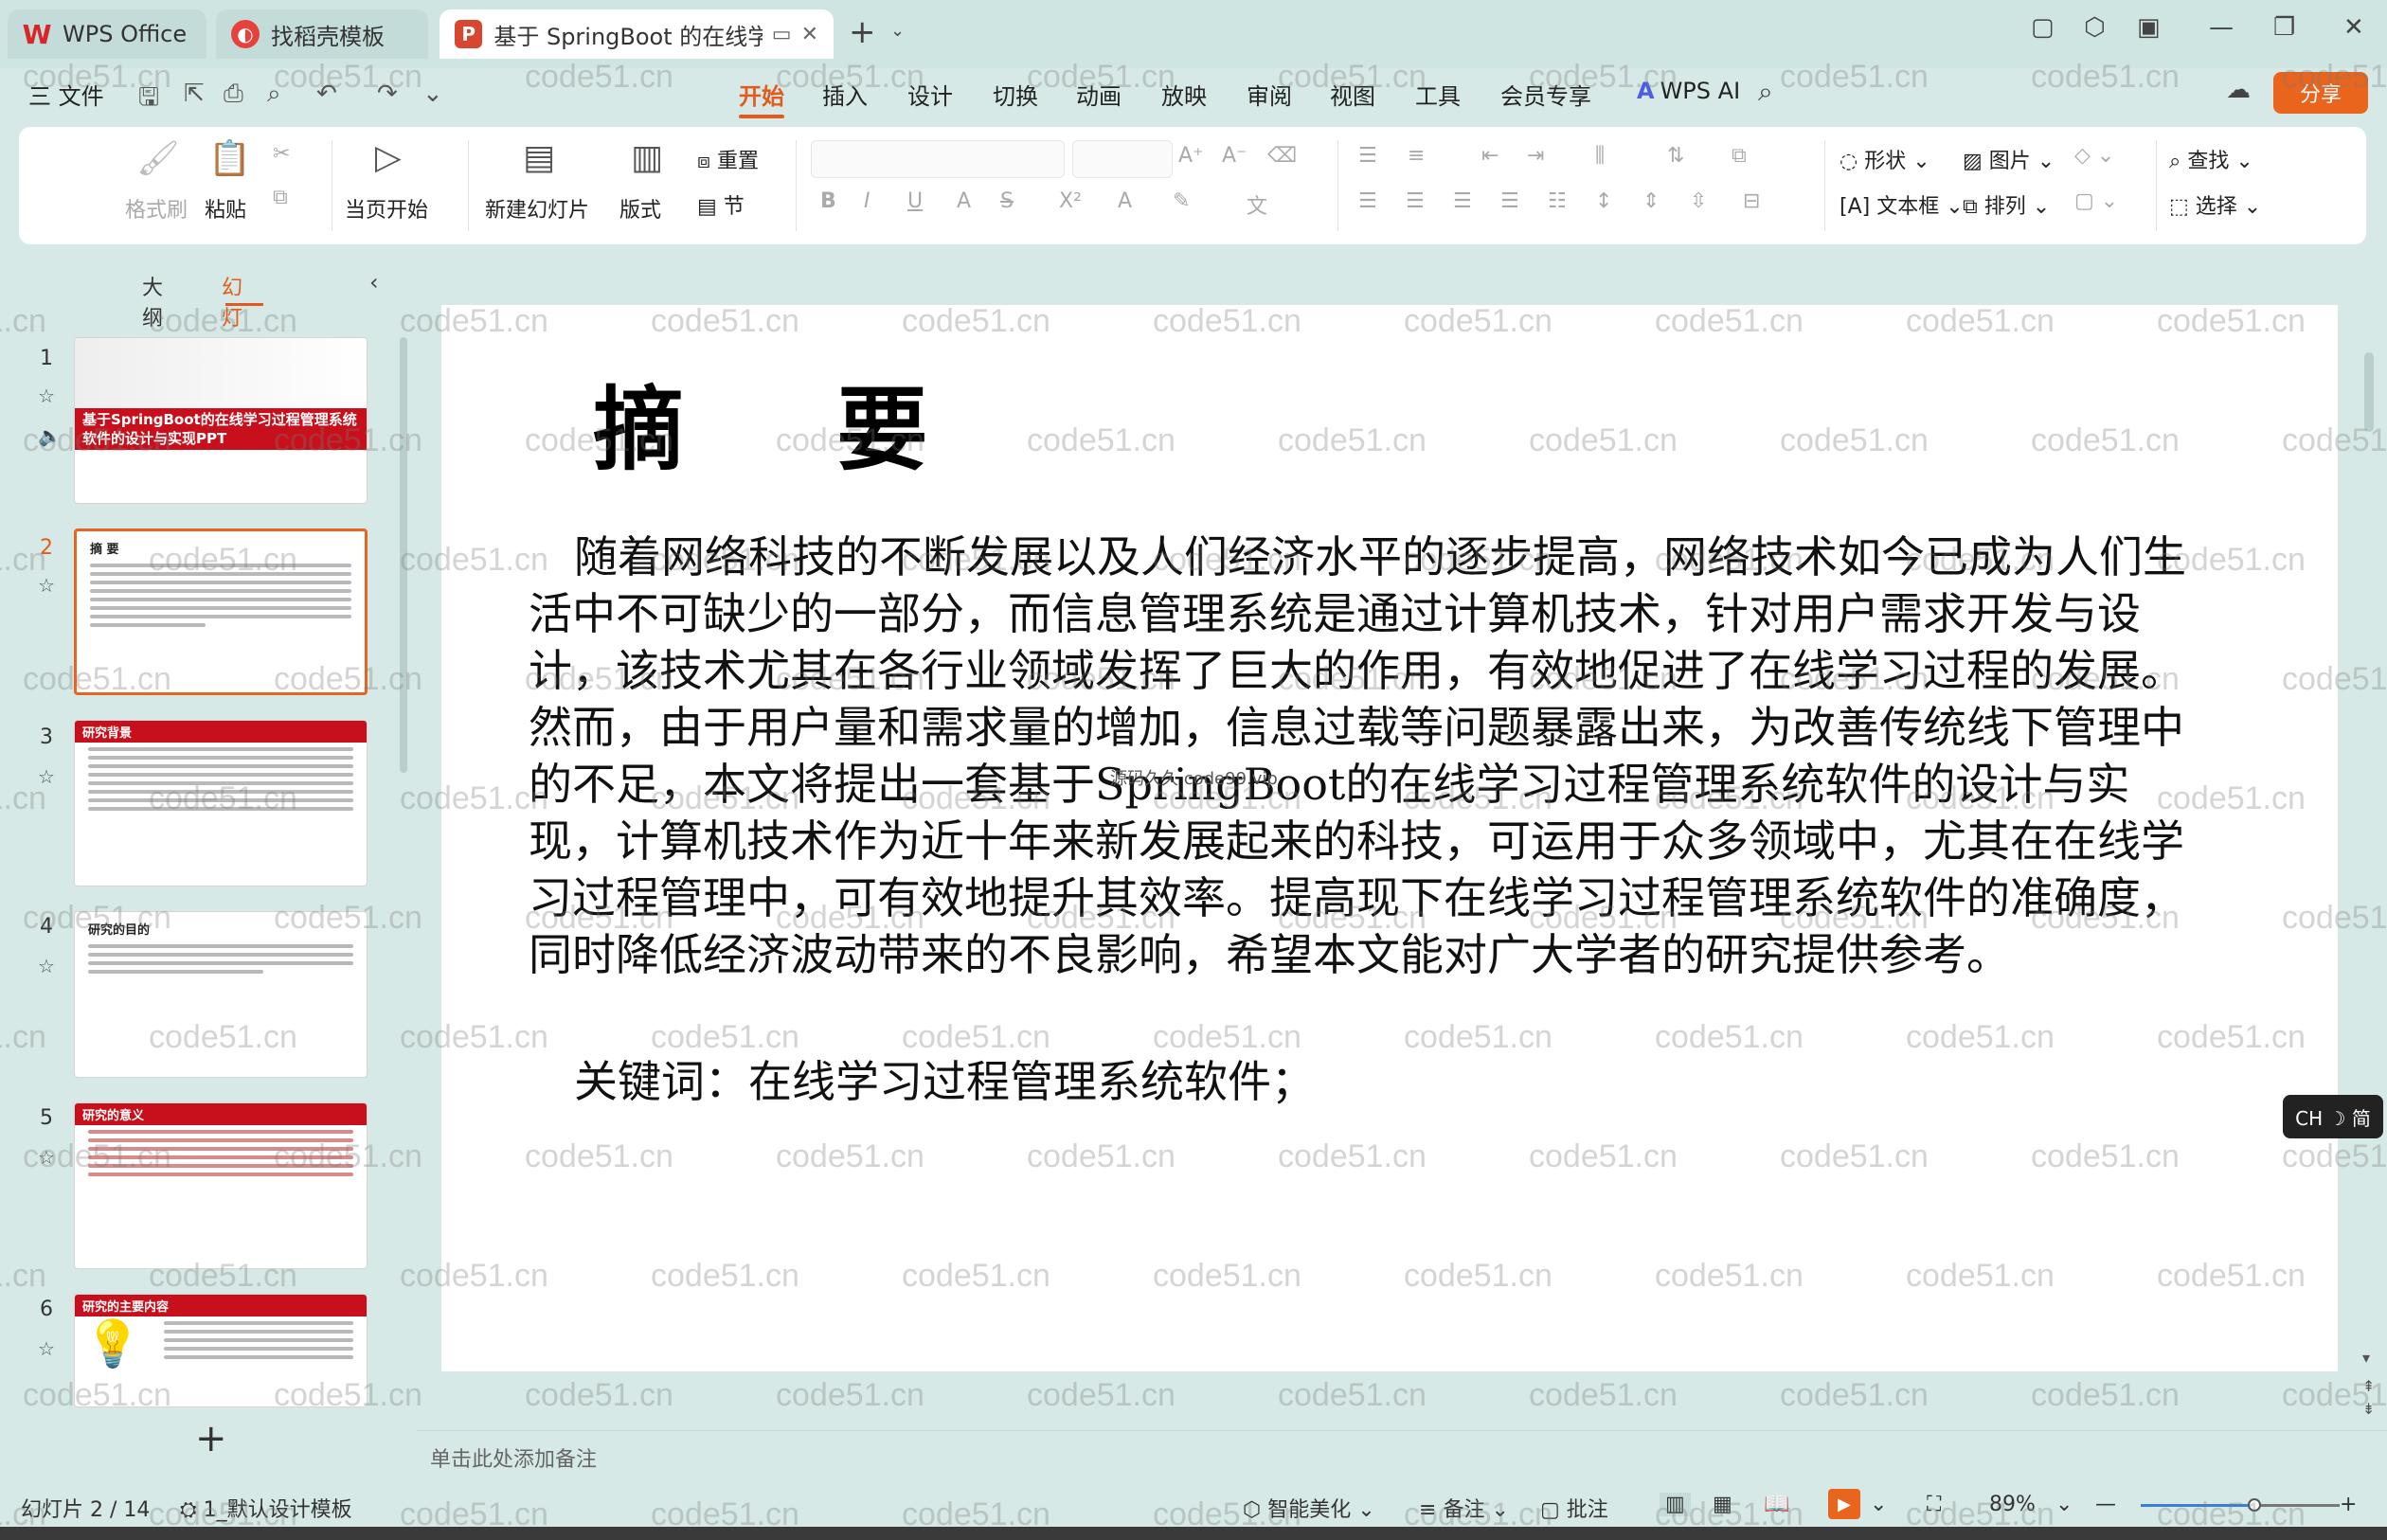 The height and width of the screenshot is (1540, 2387). What do you see at coordinates (1125, 201) in the screenshot?
I see `font-color-icon: A` at bounding box center [1125, 201].